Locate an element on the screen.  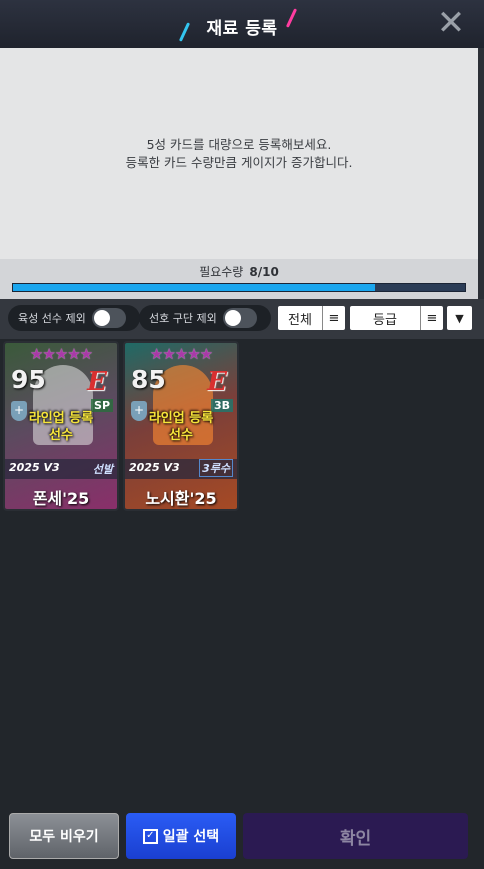
grade-sort-label: 등급 is located at coordinates (385, 320).